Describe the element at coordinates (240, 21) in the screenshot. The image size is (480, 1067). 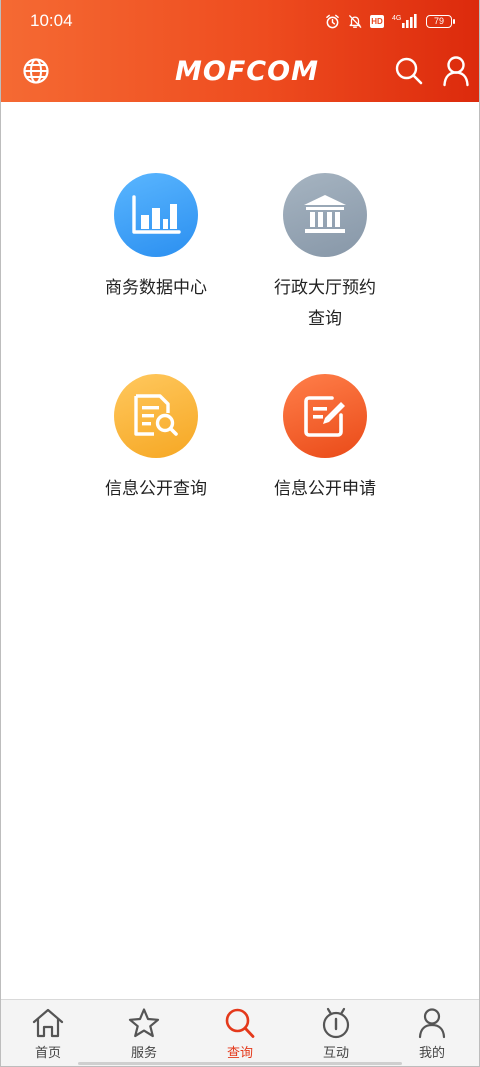
I see `status-bar: 10:04 HD 4G 79` at that location.